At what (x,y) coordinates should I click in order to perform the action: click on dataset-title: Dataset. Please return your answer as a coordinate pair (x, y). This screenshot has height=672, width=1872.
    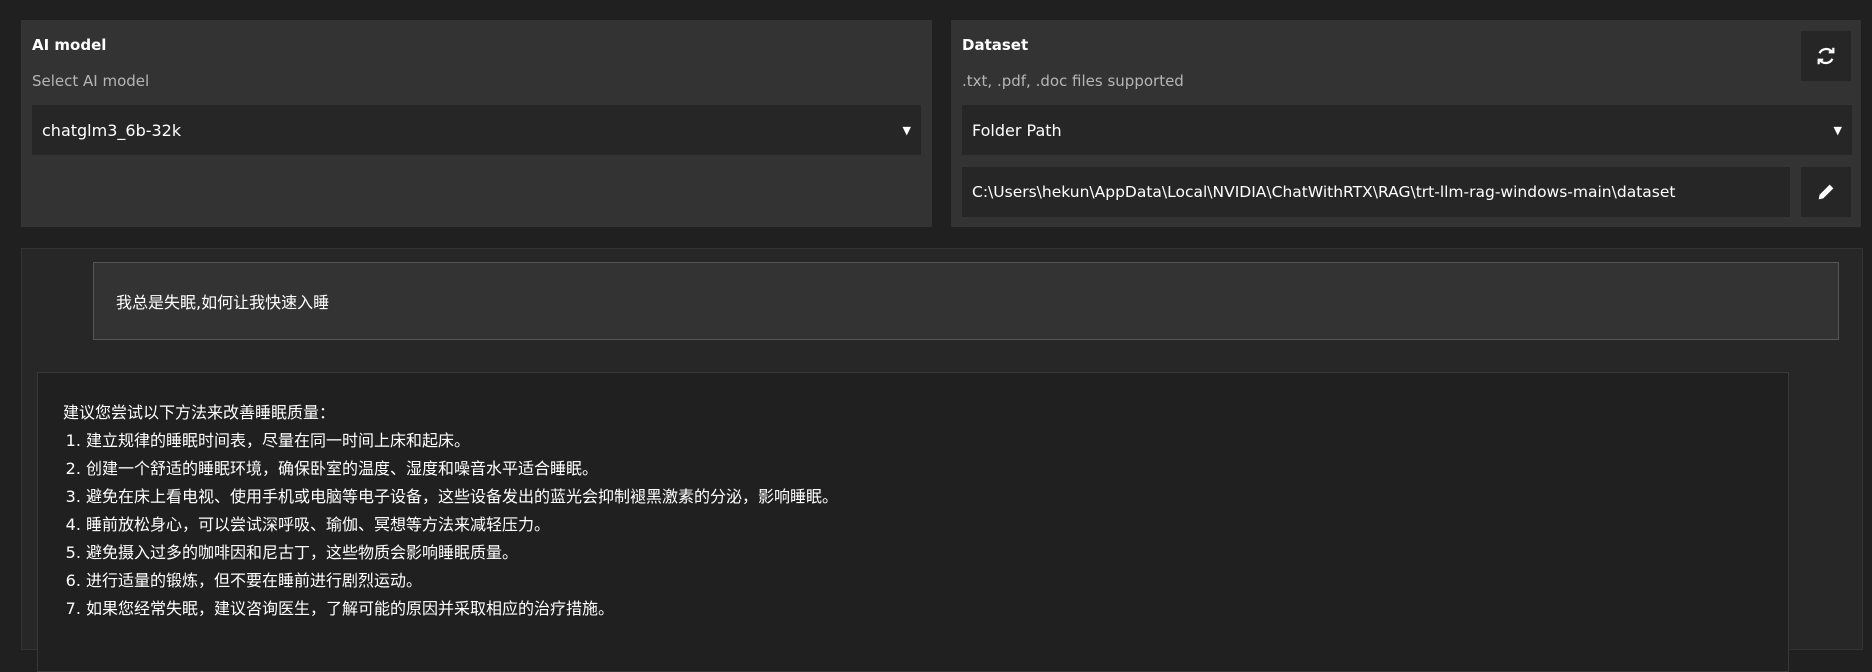
    Looking at the image, I should click on (995, 45).